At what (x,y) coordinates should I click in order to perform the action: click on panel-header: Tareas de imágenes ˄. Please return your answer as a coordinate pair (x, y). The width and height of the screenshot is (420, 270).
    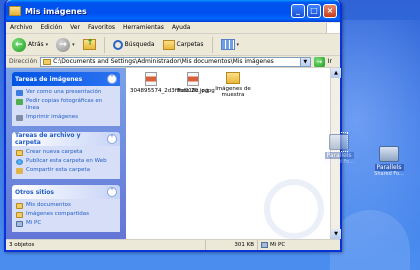
    Looking at the image, I should click on (66, 79).